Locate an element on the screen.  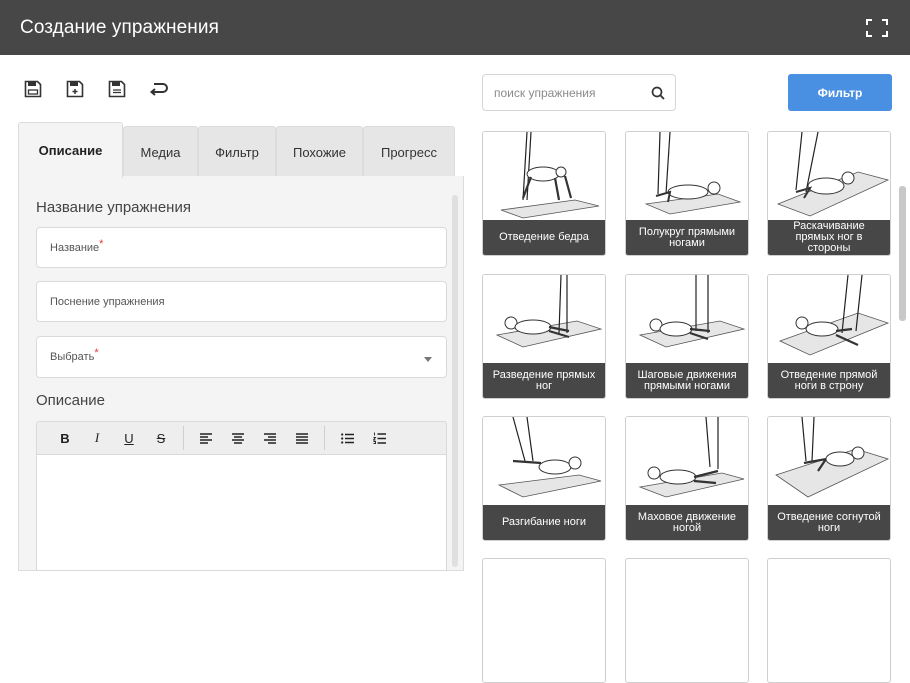
align-justify-icon is located at coordinates (302, 438).